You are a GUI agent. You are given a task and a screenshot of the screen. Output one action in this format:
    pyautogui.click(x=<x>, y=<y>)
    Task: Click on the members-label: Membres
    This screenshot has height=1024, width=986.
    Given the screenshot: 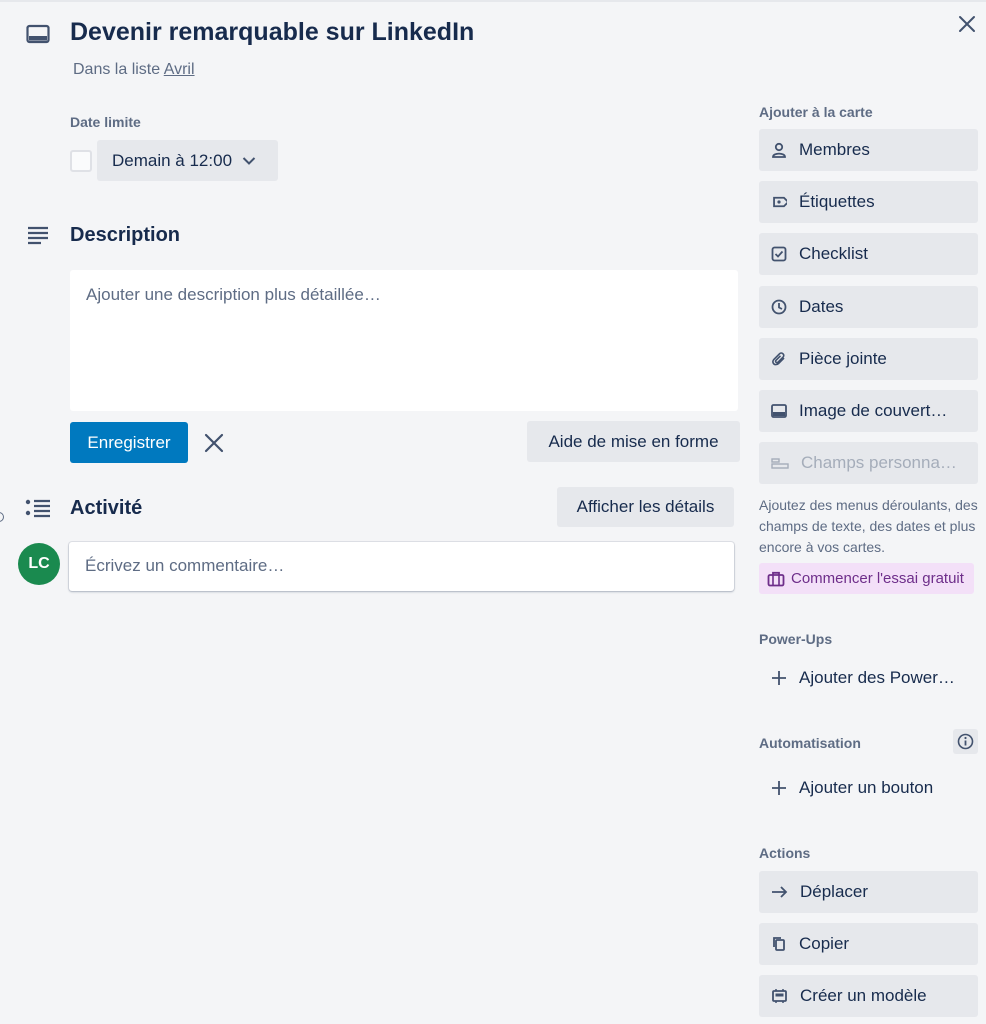 What is the action you would take?
    pyautogui.click(x=834, y=149)
    